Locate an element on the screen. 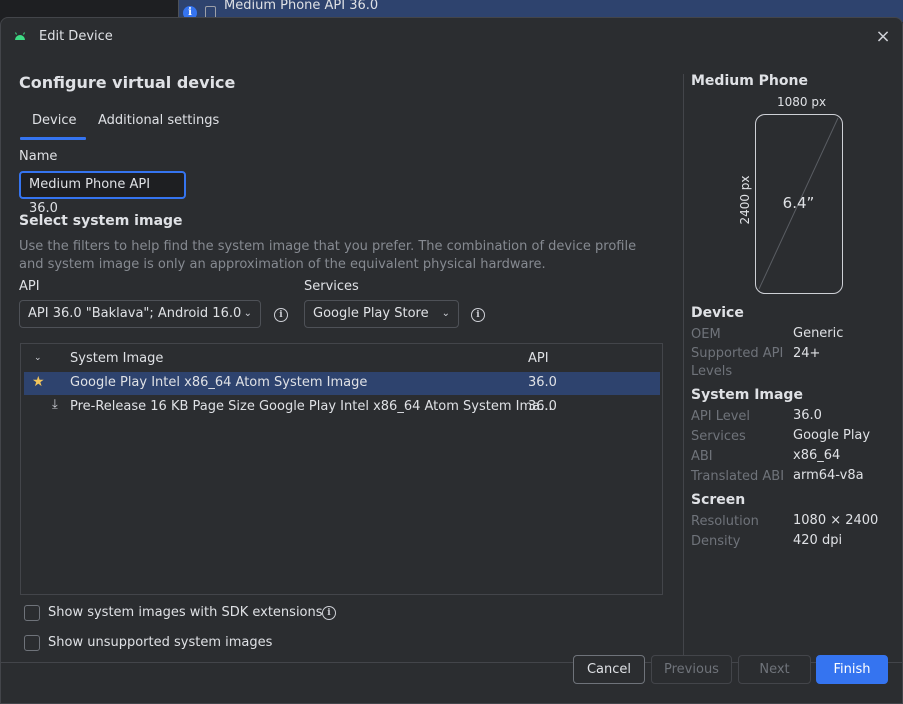  api-level-value: 36.0 is located at coordinates (807, 415).